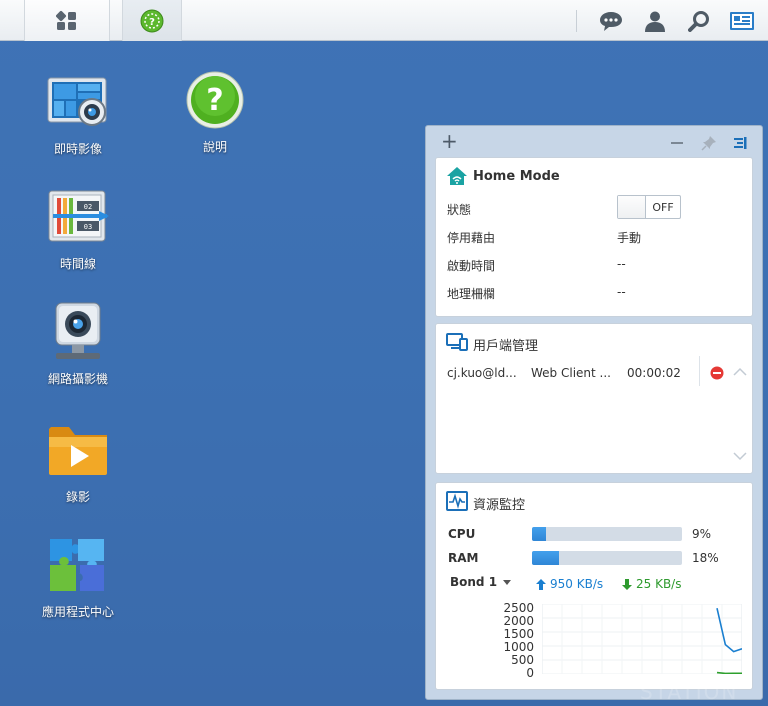  Describe the element at coordinates (77, 149) in the screenshot. I see `desktop-item-label: 即時影像` at that location.